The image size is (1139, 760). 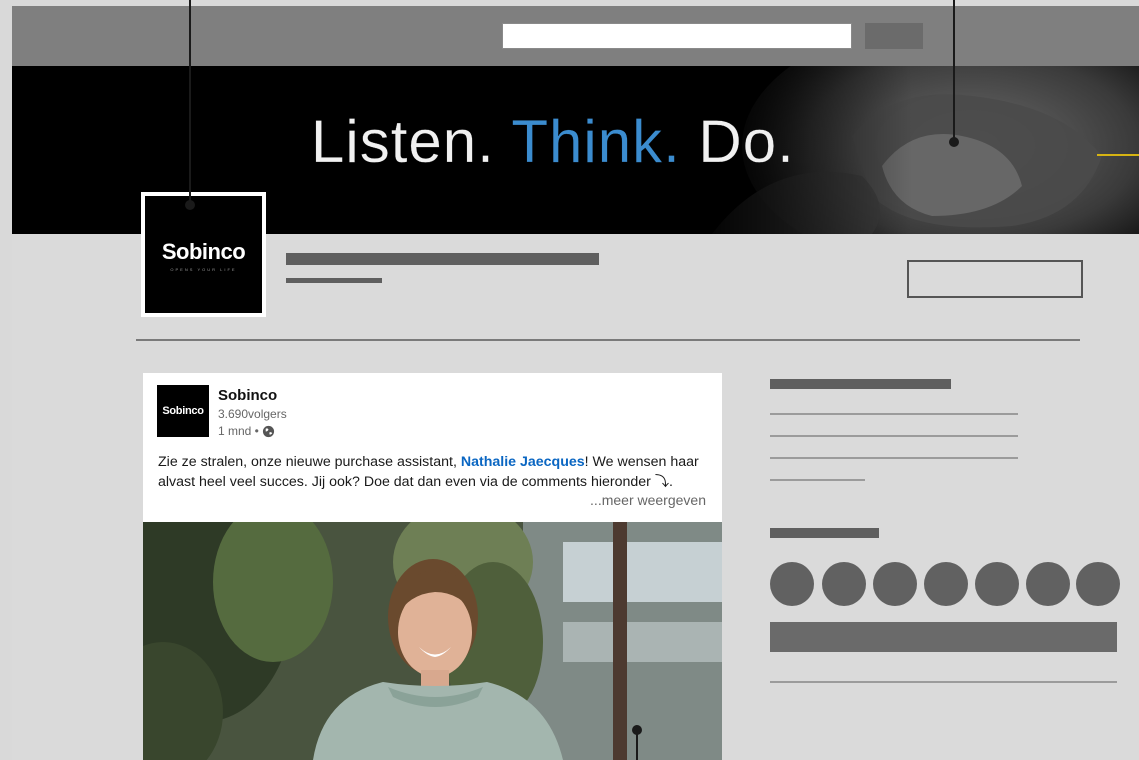 What do you see at coordinates (954, 142) in the screenshot?
I see `callout-dot-banner` at bounding box center [954, 142].